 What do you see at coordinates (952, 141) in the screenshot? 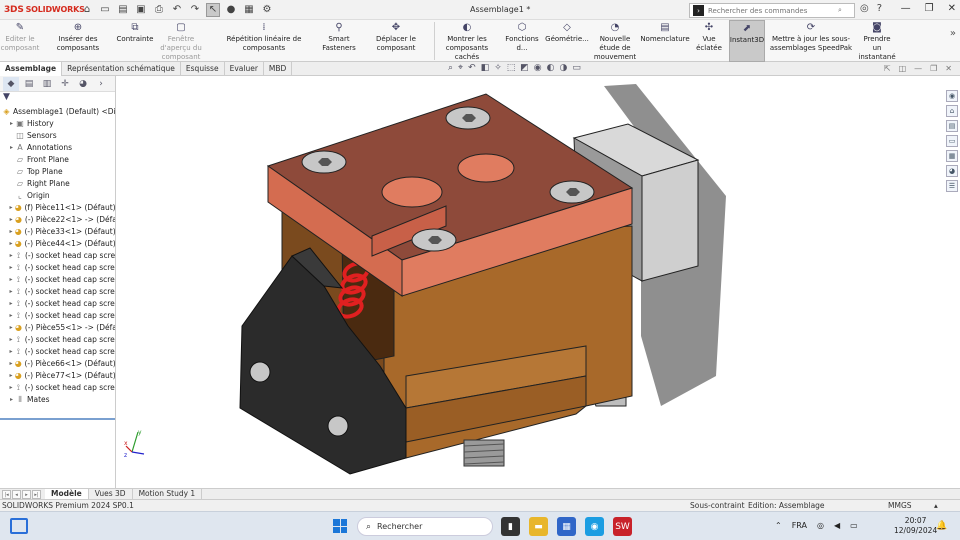
I see `view-palette-icon: ▭` at bounding box center [952, 141].